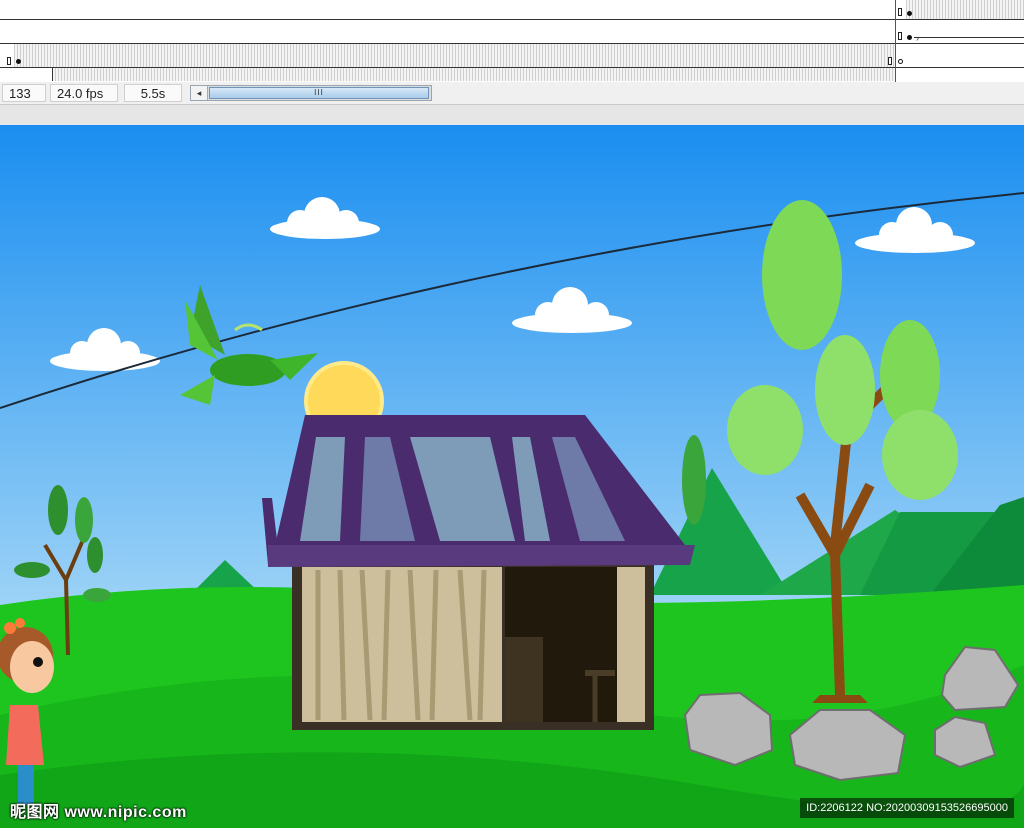  What do you see at coordinates (512, 41) in the screenshot?
I see `timeline-panel: ›` at bounding box center [512, 41].